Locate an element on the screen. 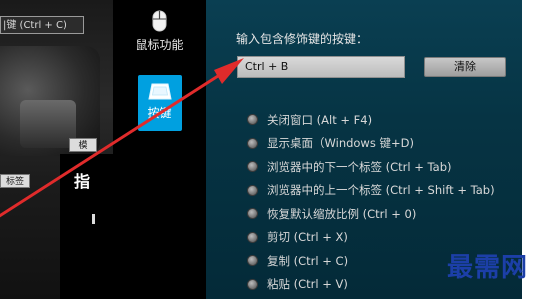 The height and width of the screenshot is (299, 560). panel-title: 输入包含修饰键的按键： is located at coordinates (302, 39).